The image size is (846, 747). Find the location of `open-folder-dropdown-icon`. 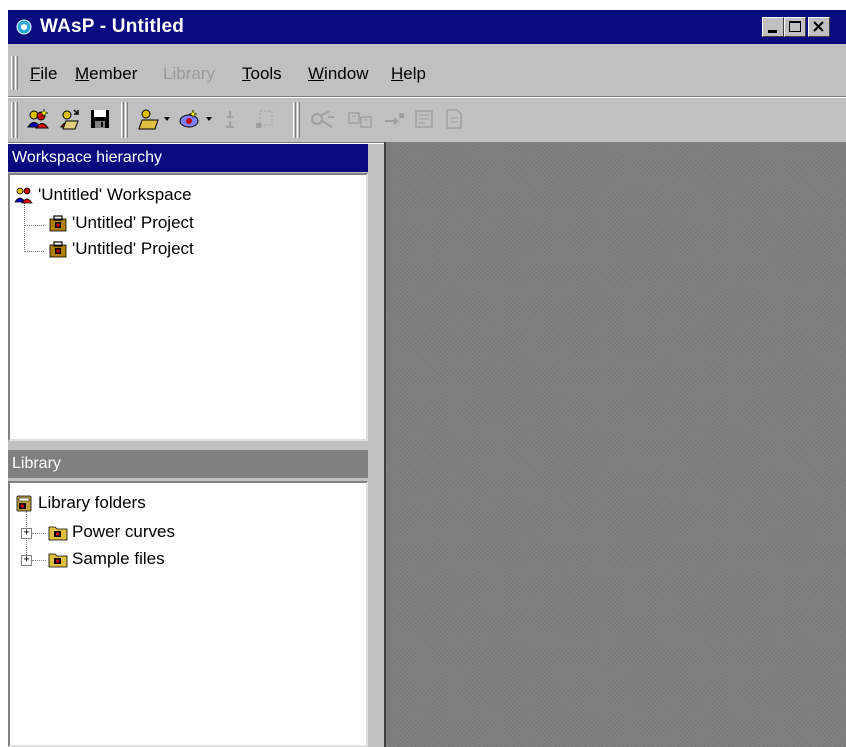

open-folder-dropdown-icon is located at coordinates (154, 119).